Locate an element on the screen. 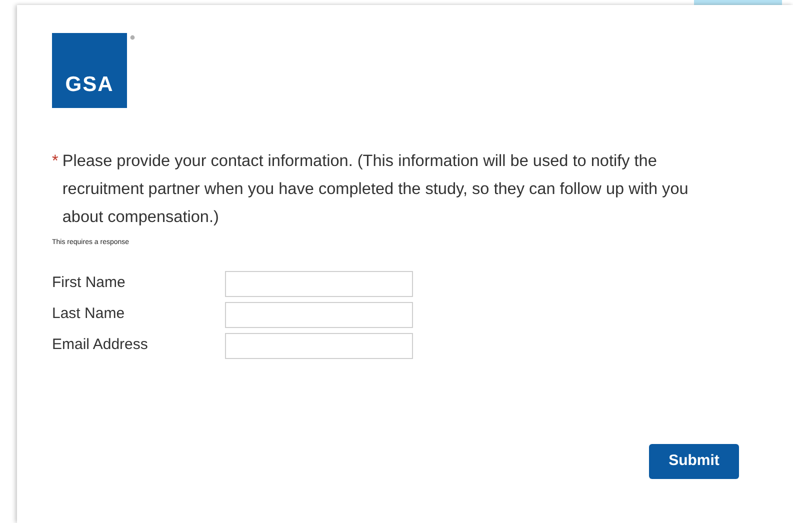 This screenshot has height=523, width=793. gsa-logo: GSA is located at coordinates (89, 70).